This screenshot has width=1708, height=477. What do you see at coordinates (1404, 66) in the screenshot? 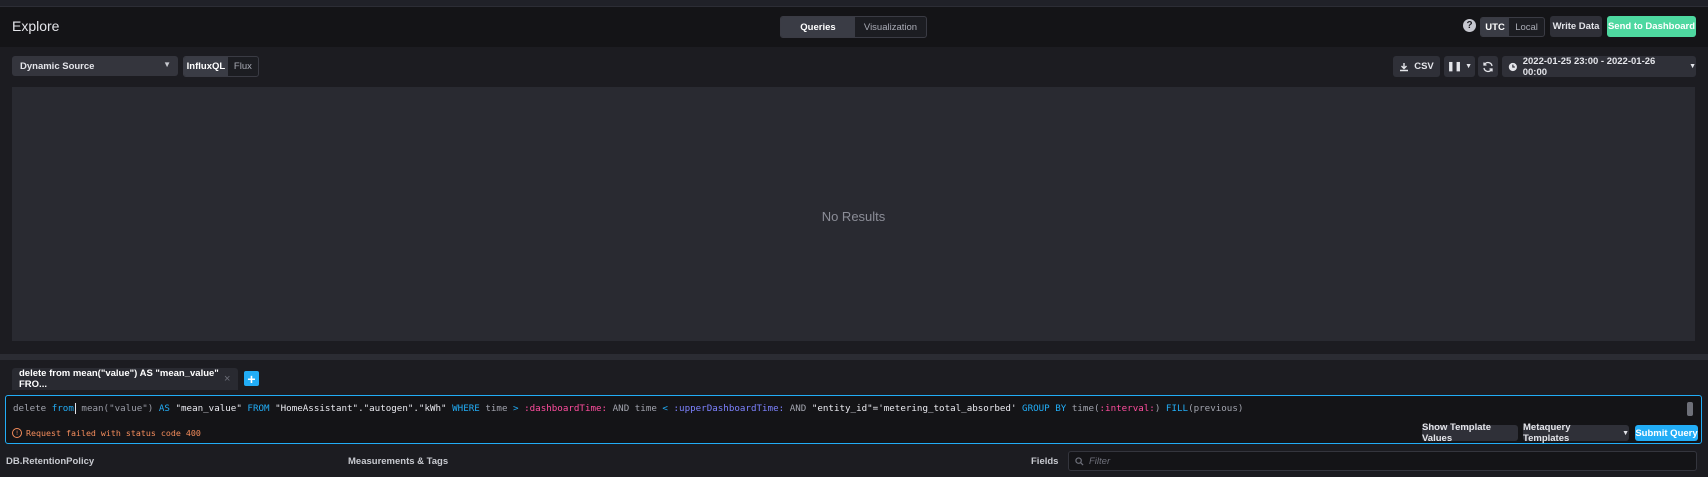
I see `download-icon` at bounding box center [1404, 66].